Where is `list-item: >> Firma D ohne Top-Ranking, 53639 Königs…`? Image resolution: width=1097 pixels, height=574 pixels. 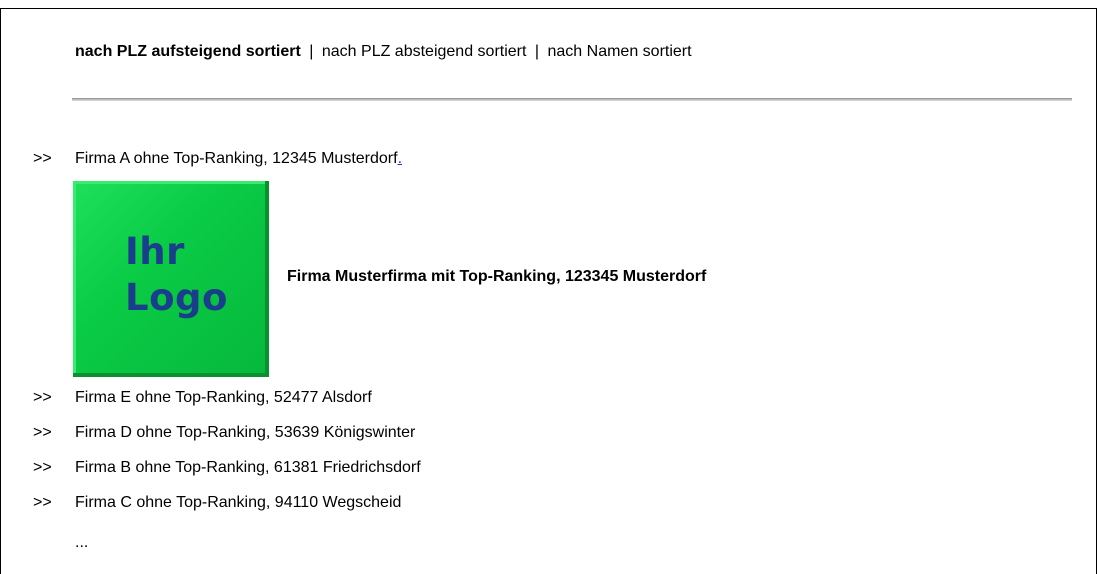 list-item: >> Firma D ohne Top-Ranking, 53639 Königs… is located at coordinates (224, 433).